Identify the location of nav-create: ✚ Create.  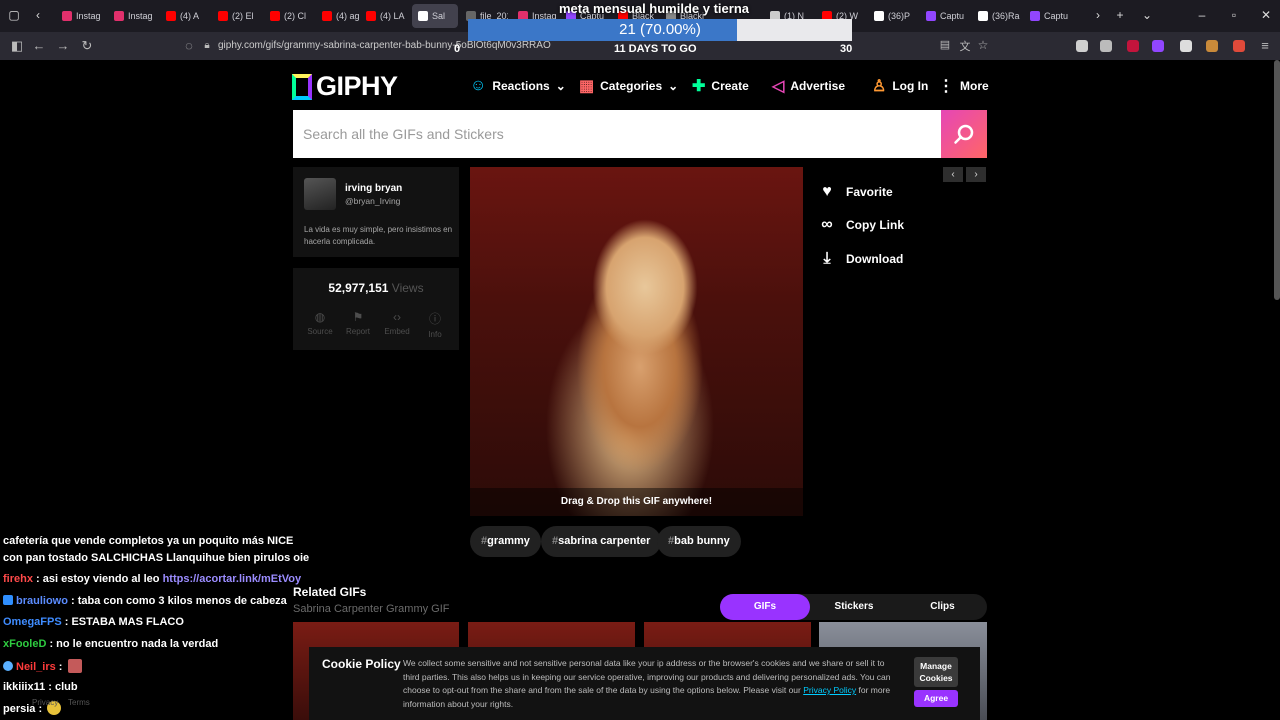
(720, 86).